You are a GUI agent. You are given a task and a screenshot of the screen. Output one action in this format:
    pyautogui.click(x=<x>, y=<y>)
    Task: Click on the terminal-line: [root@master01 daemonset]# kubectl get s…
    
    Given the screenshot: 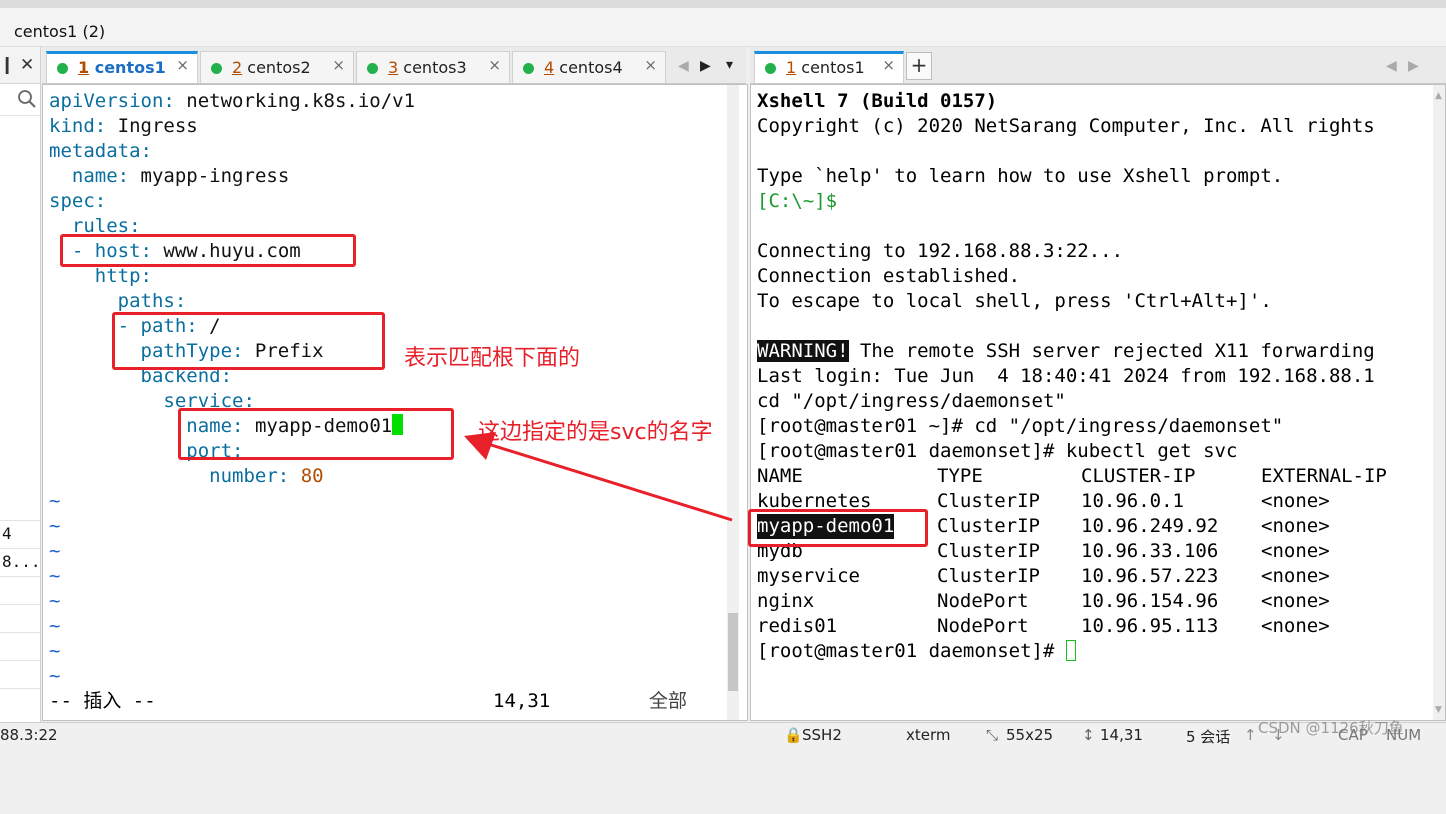 What is the action you would take?
    pyautogui.click(x=997, y=451)
    